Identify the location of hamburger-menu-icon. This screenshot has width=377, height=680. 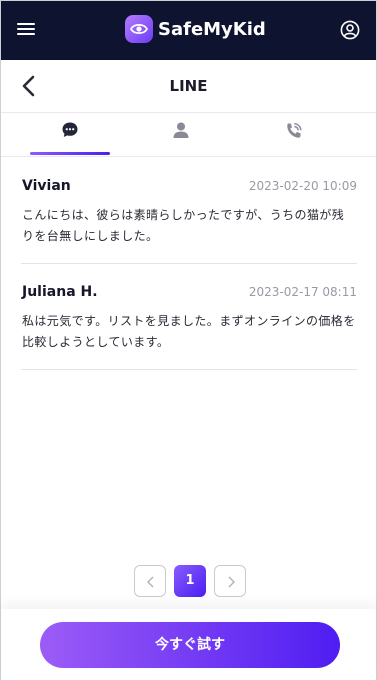
(26, 29).